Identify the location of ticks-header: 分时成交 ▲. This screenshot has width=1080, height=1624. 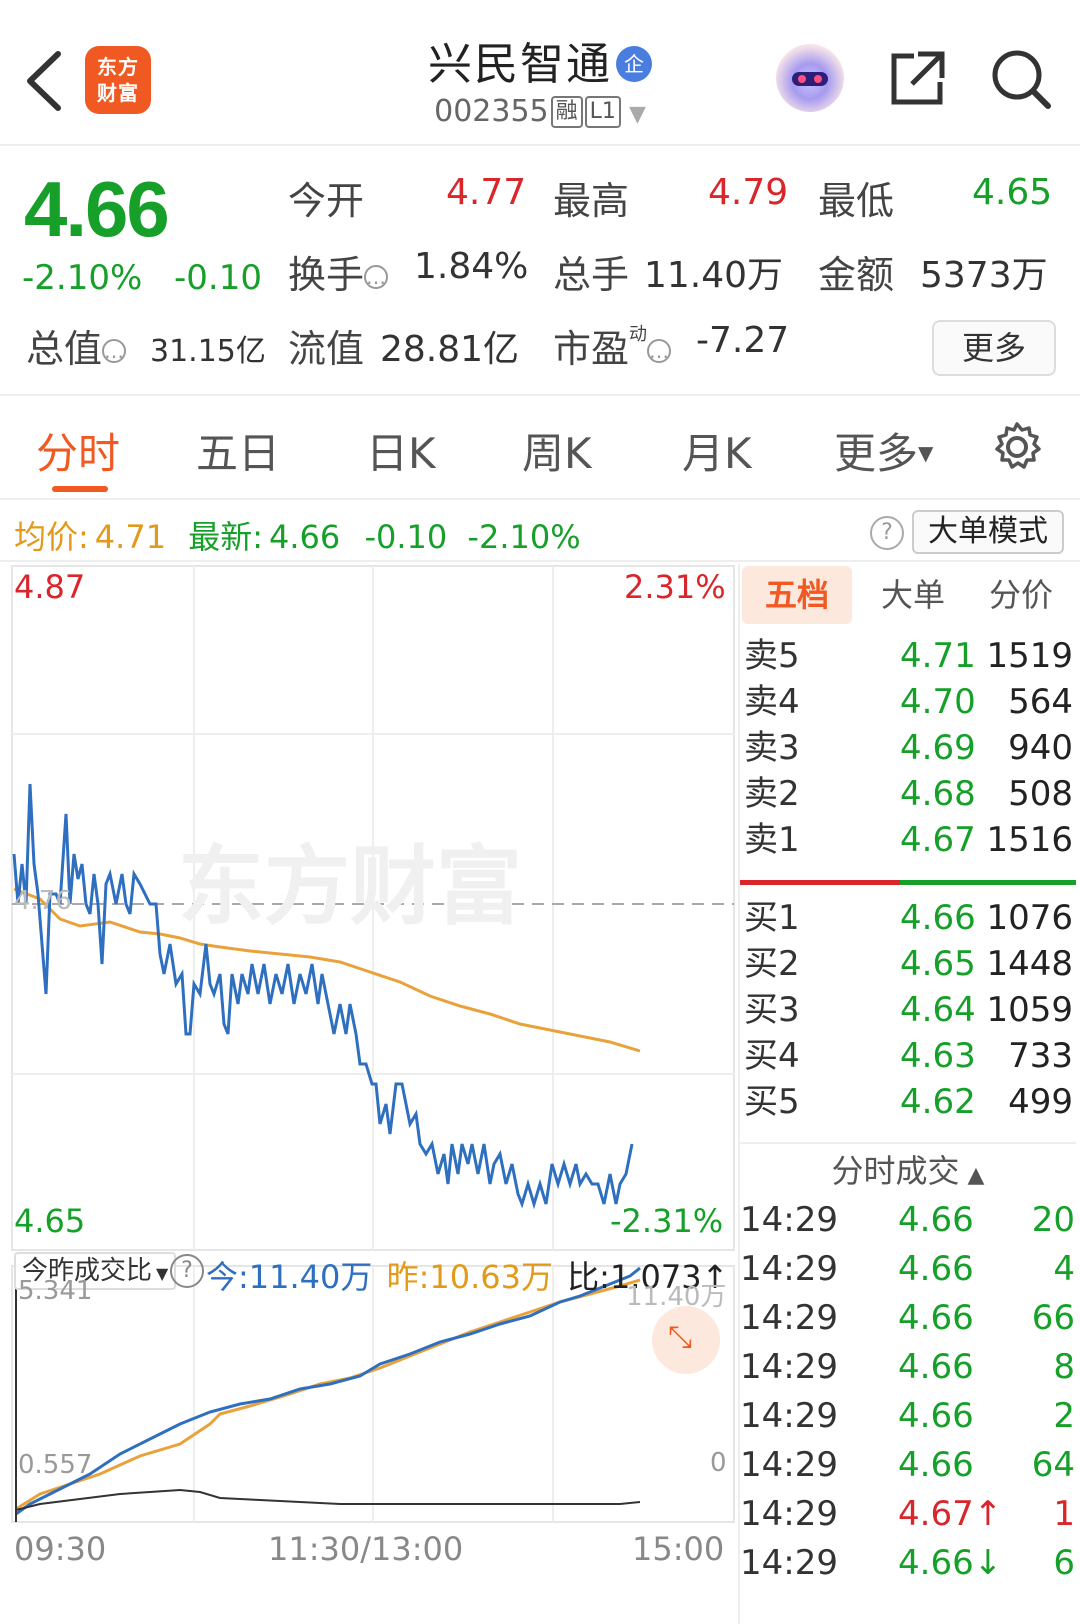
(908, 1173).